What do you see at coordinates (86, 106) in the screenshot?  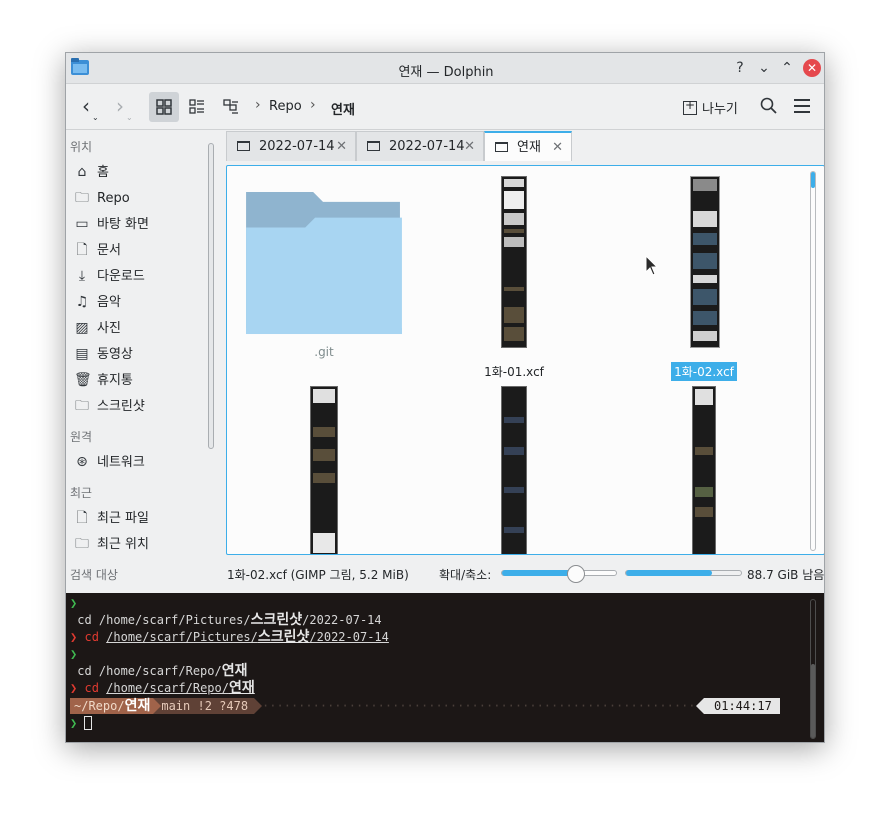 I see `chevron-left-icon: ‹` at bounding box center [86, 106].